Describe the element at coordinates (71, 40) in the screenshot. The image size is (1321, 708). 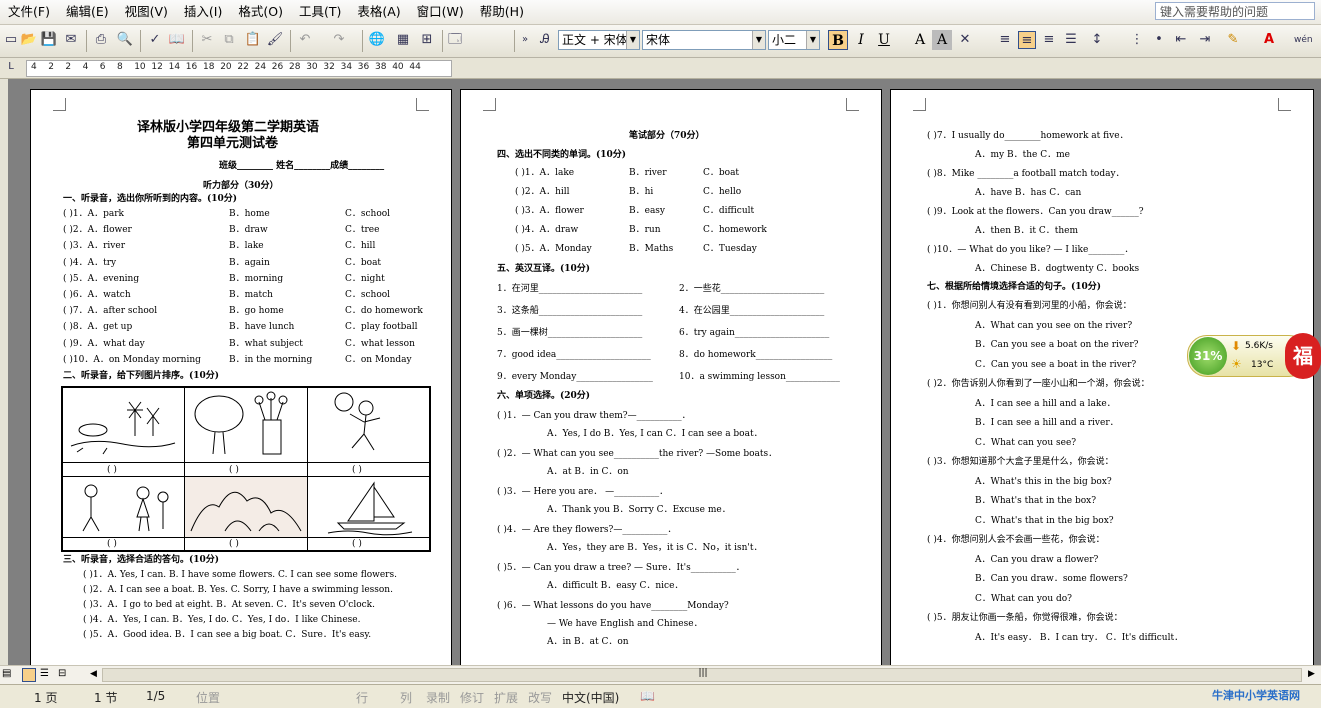
I see `permission-icon: ✉` at that location.